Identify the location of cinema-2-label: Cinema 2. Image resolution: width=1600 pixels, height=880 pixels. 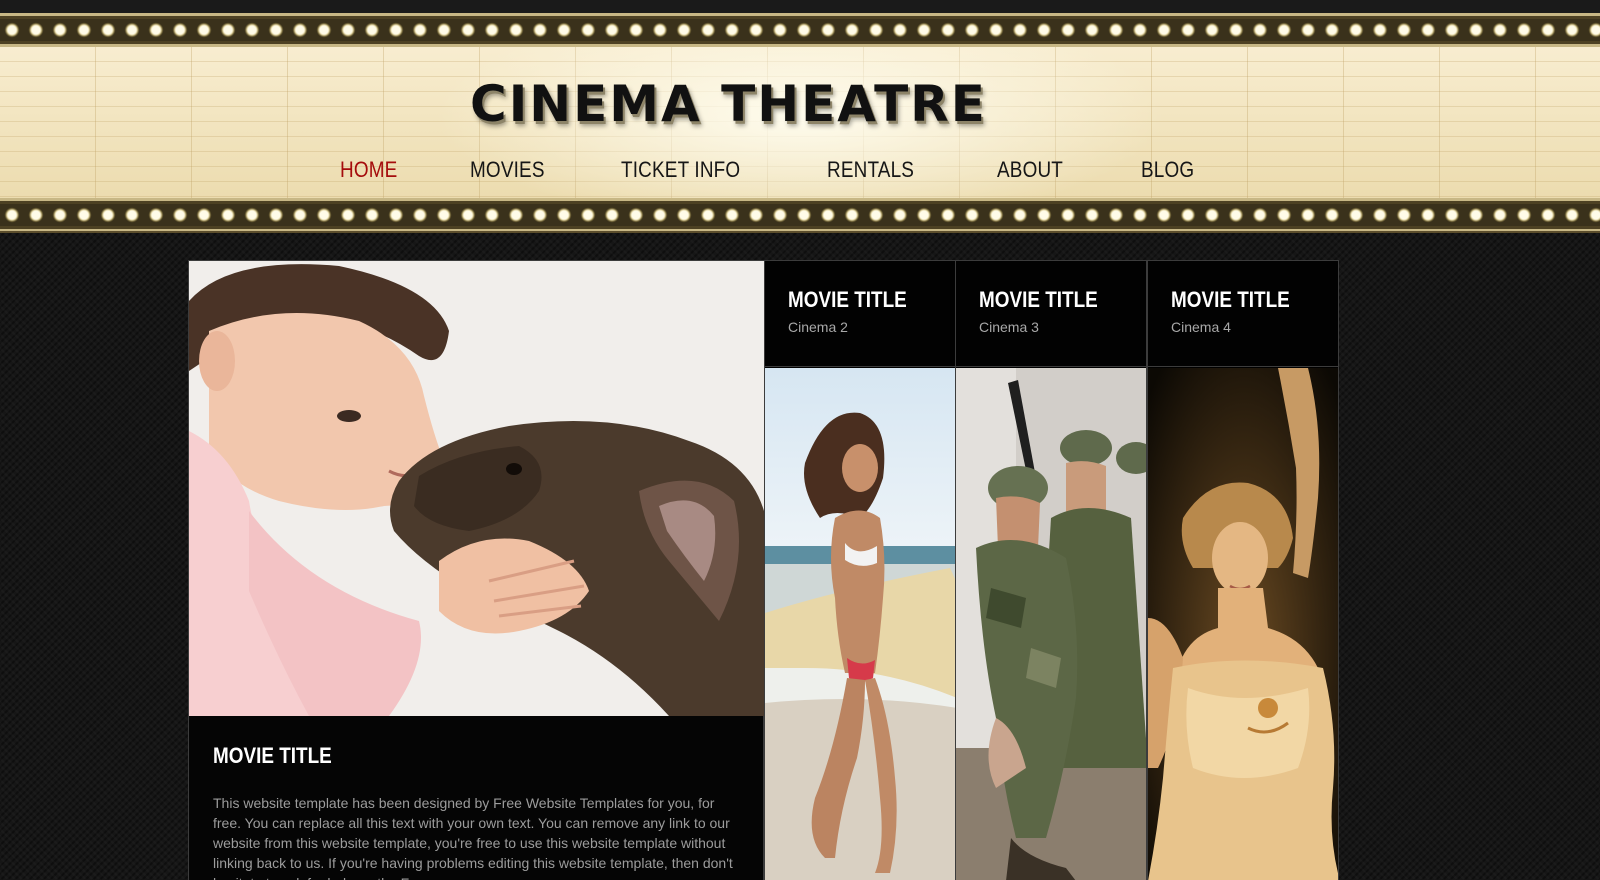
(818, 327).